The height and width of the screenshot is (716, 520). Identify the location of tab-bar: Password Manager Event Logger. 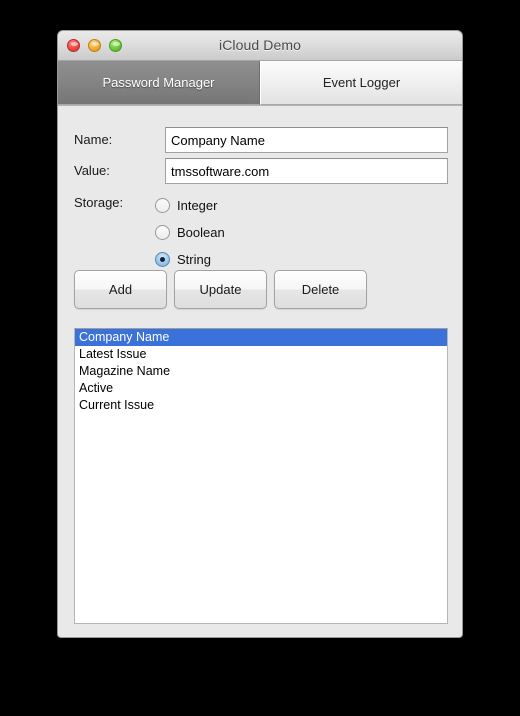
(260, 83).